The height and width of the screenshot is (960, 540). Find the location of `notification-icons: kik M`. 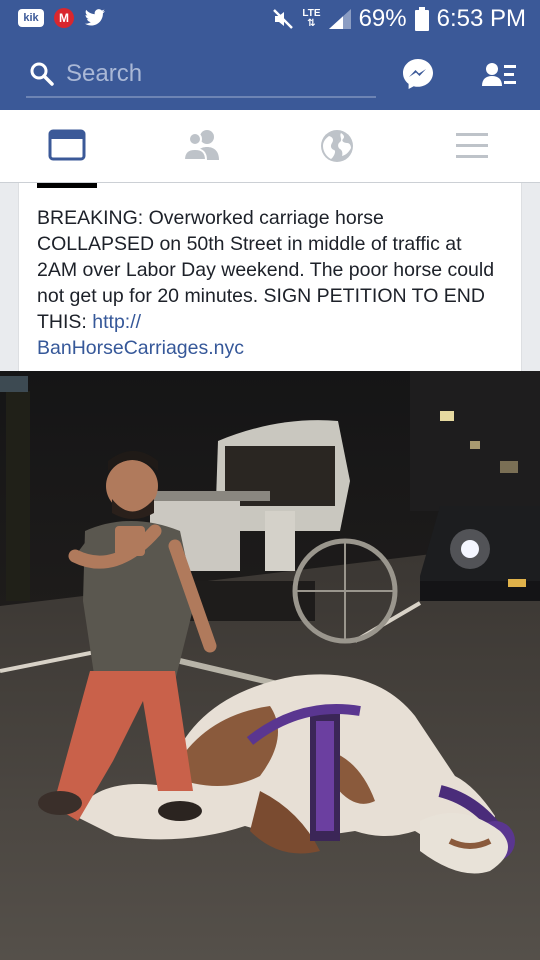

notification-icons: kik M is located at coordinates (62, 18).